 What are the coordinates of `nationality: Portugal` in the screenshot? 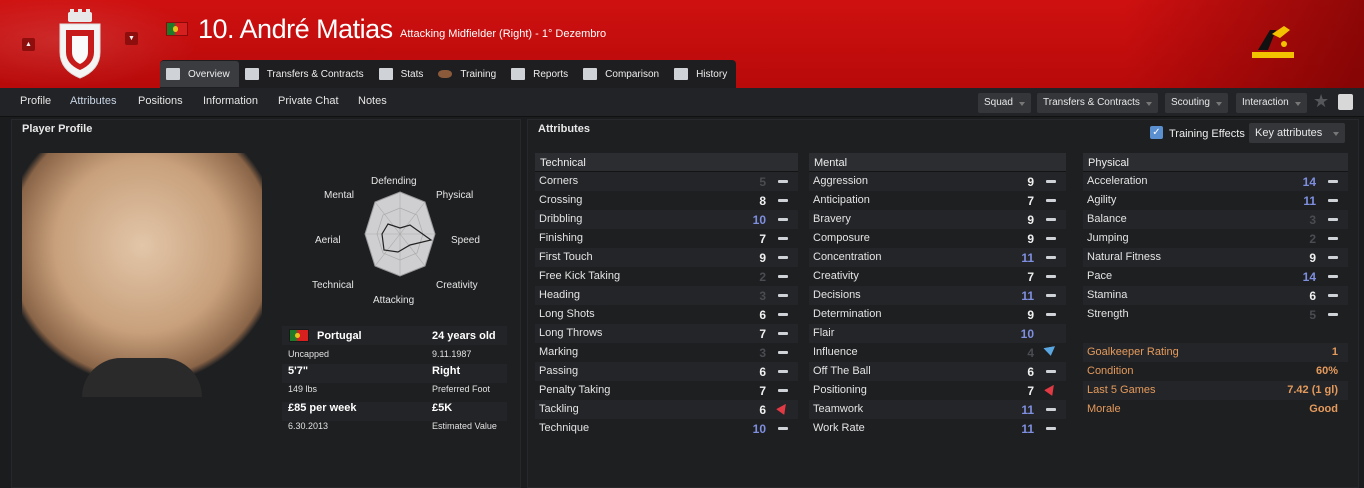 It's located at (339, 336).